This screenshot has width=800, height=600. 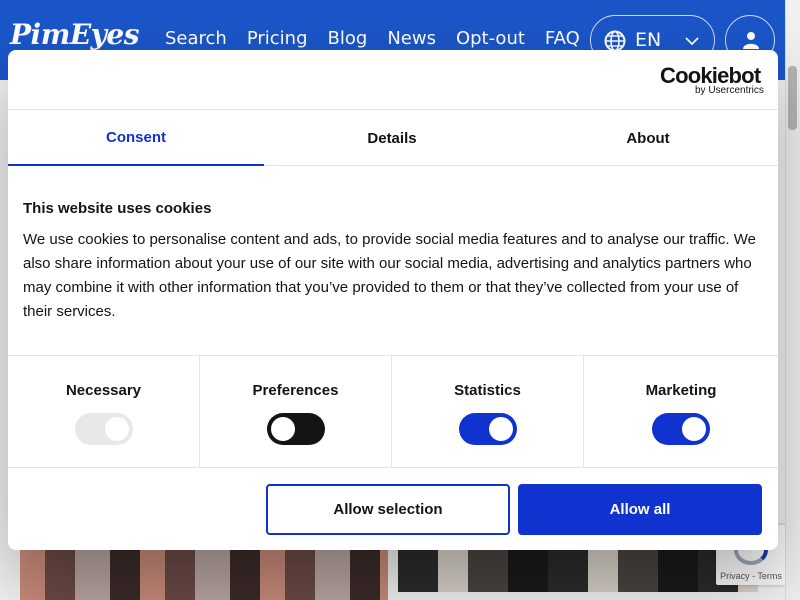 What do you see at coordinates (277, 38) in the screenshot?
I see `nav-pricing: Pricing` at bounding box center [277, 38].